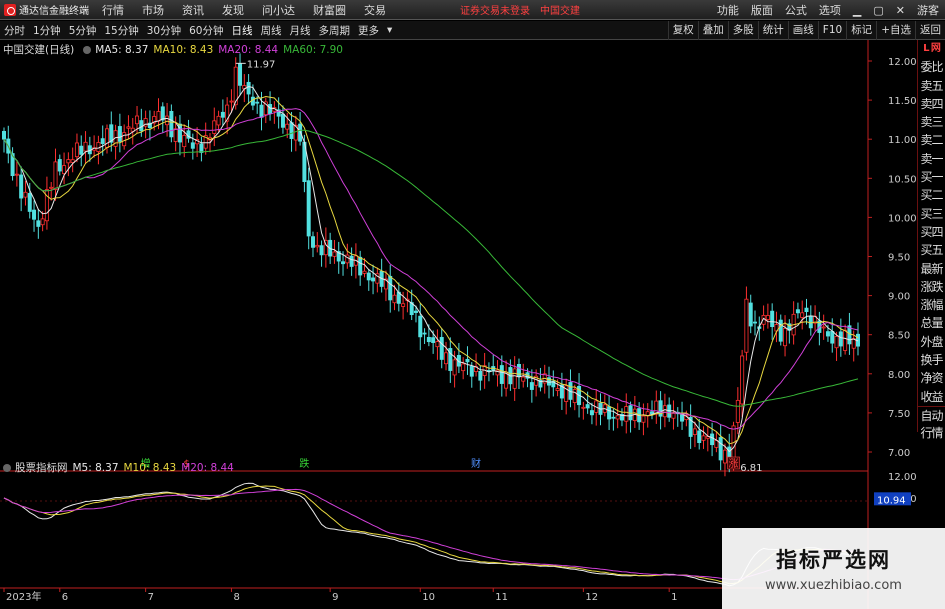 This screenshot has width=945, height=609. I want to click on menu-layout: 版面, so click(762, 10).